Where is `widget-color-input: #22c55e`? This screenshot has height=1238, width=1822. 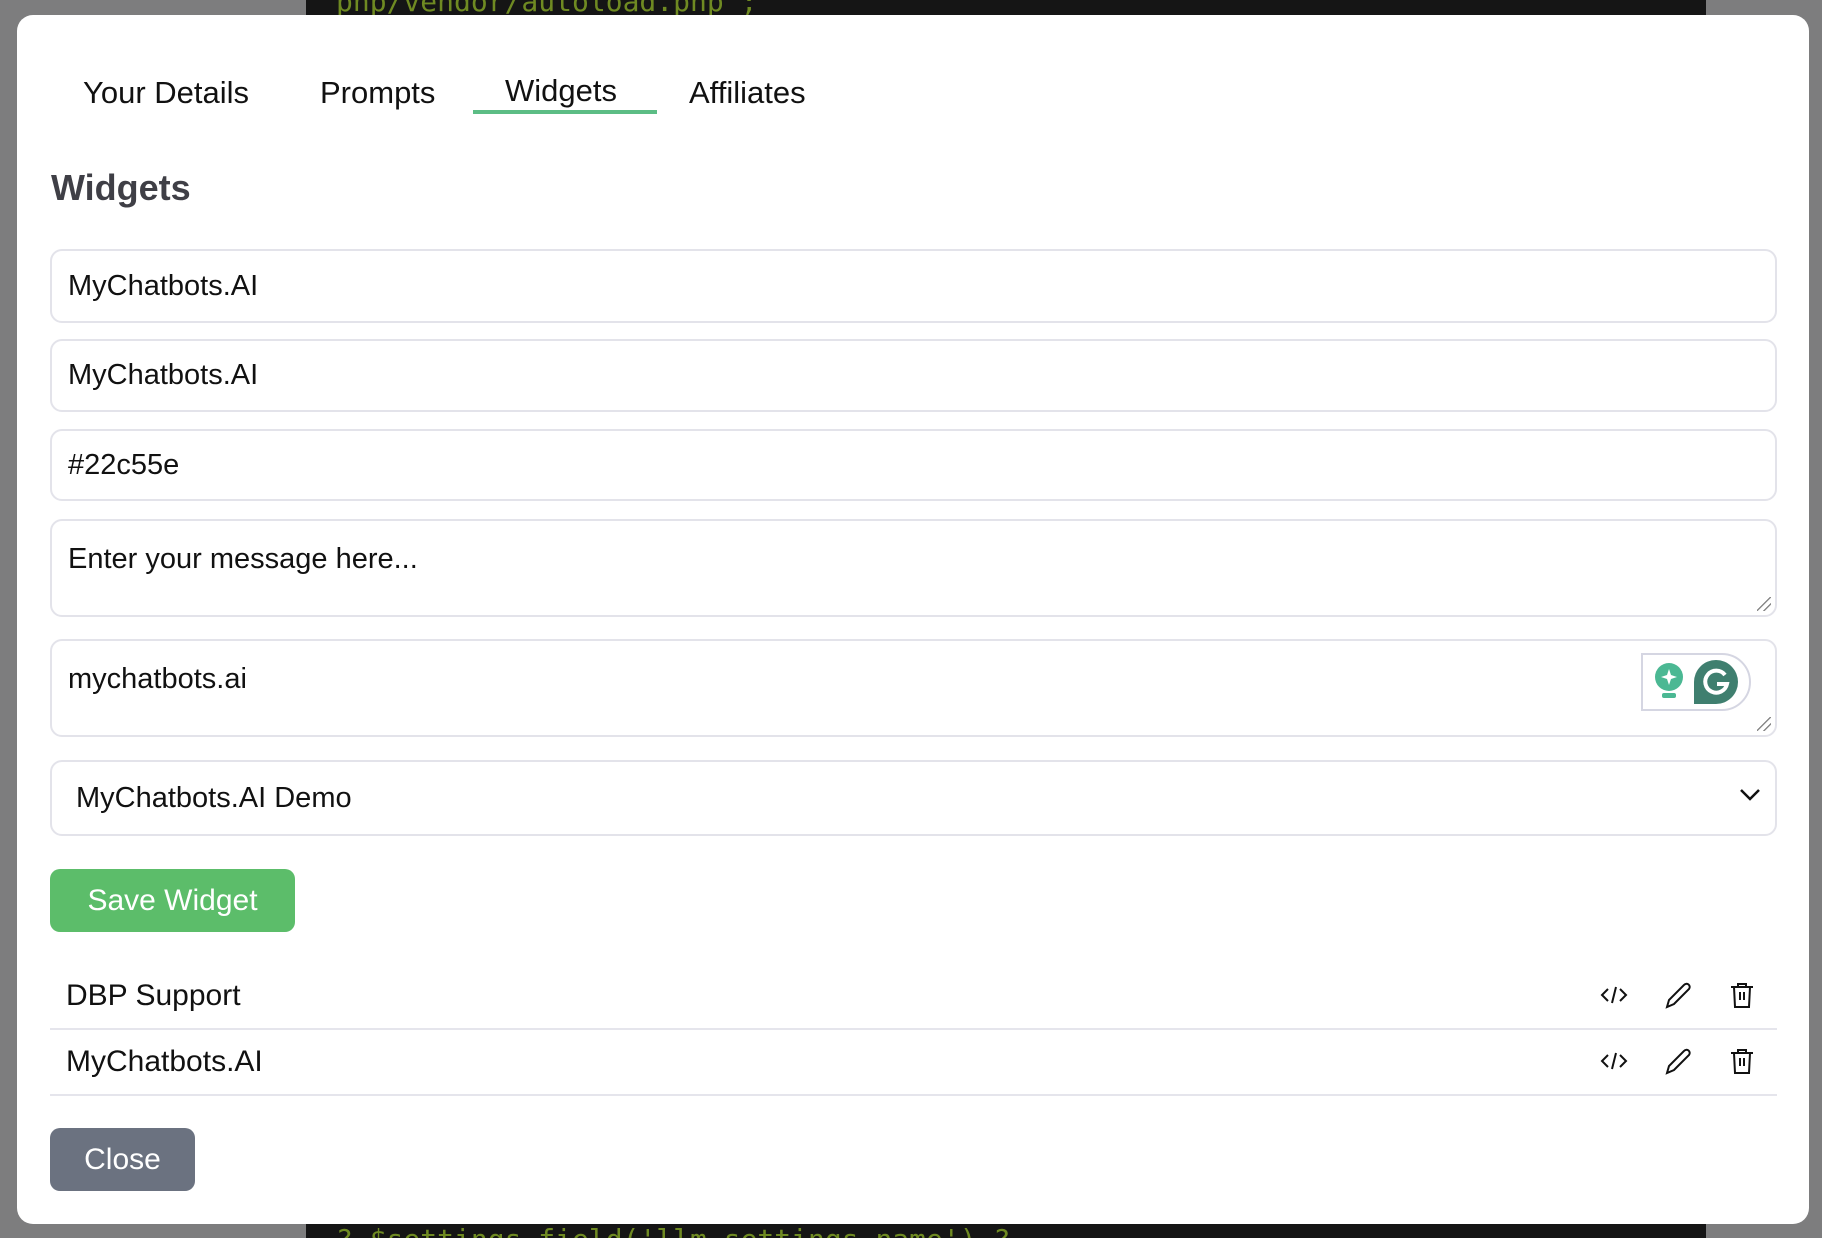 widget-color-input: #22c55e is located at coordinates (913, 465).